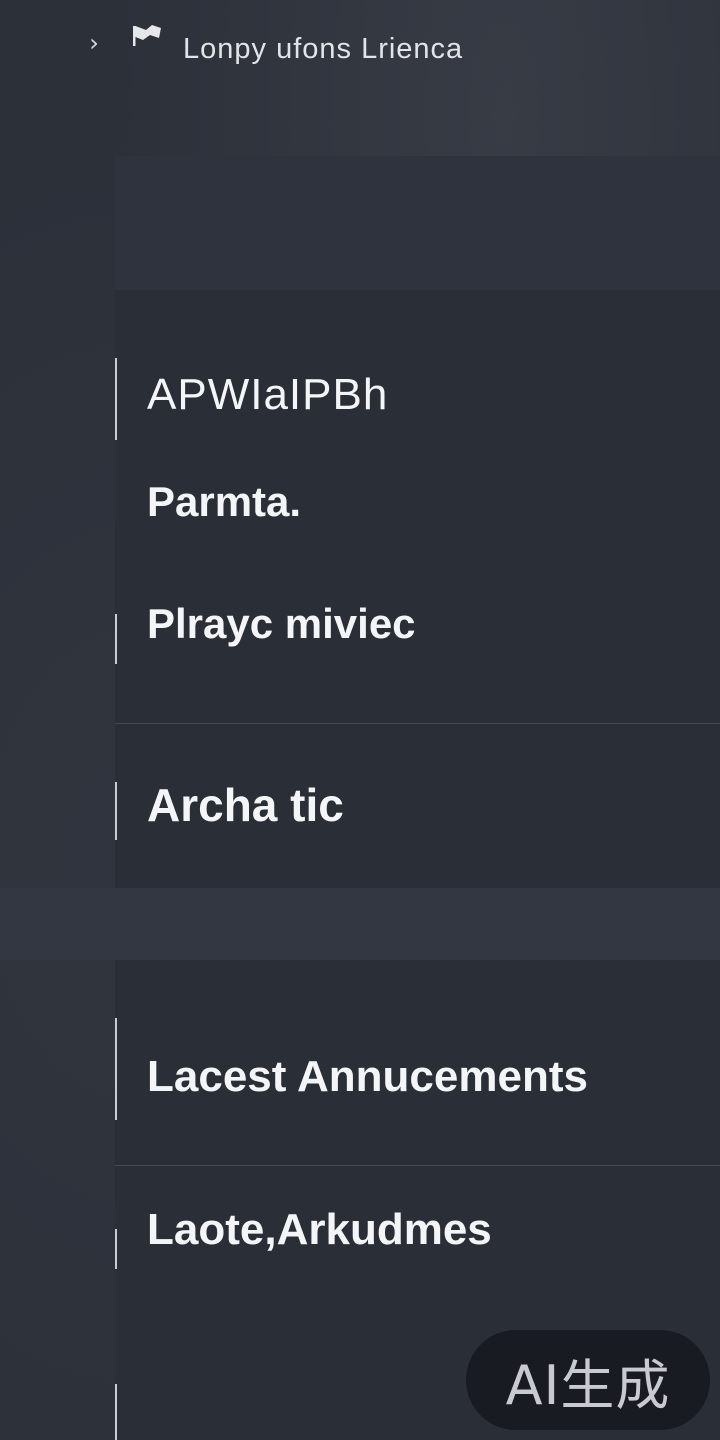 Image resolution: width=720 pixels, height=1440 pixels. What do you see at coordinates (281, 623) in the screenshot?
I see `menu-item-label: Plrayc miviec` at bounding box center [281, 623].